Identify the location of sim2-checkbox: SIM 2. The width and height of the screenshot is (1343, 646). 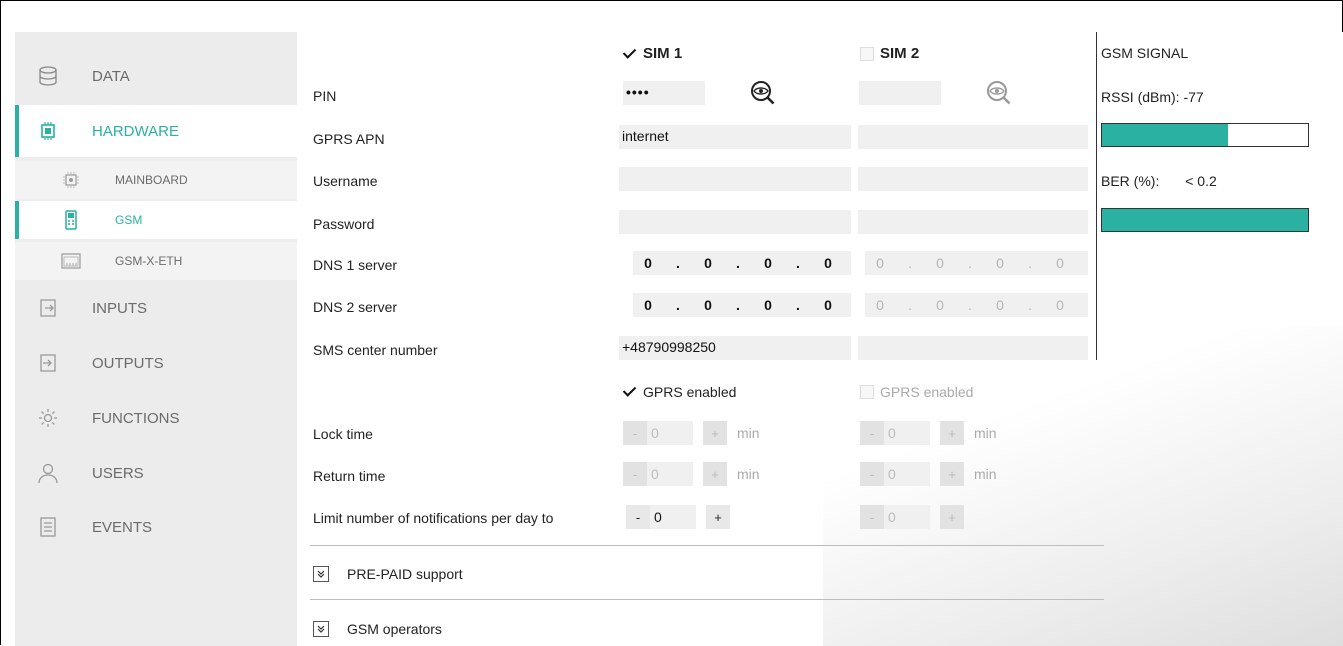
(889, 53).